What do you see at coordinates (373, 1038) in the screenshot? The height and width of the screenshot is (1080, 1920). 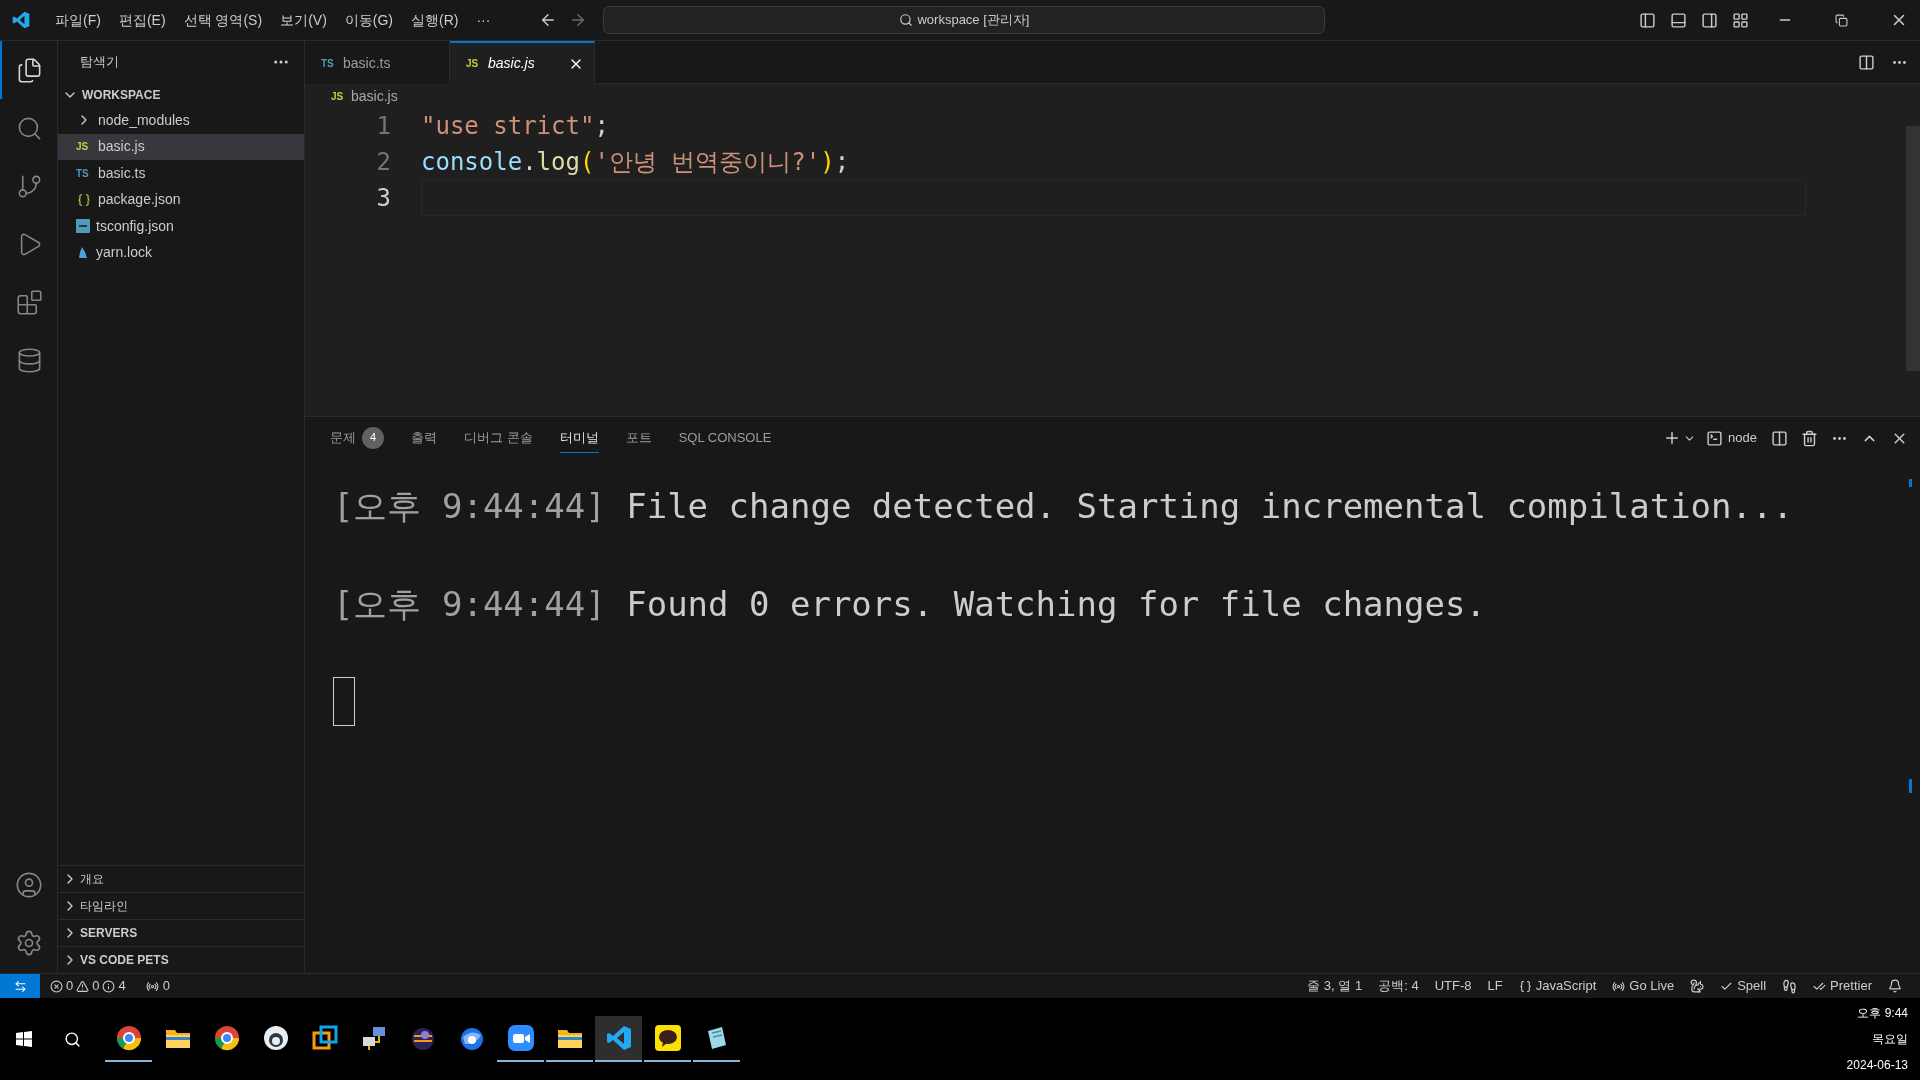 I see `network-icon` at bounding box center [373, 1038].